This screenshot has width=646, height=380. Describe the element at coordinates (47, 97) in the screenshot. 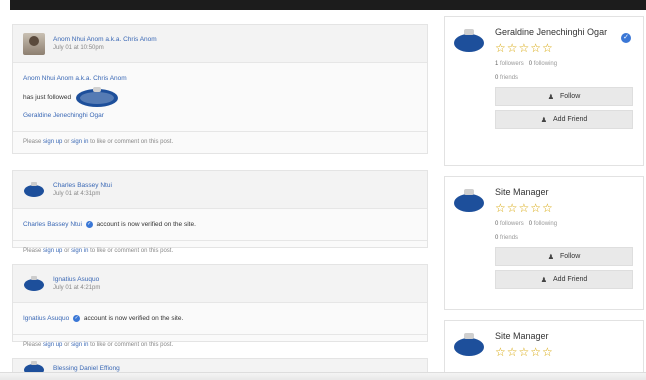

I see `post-action-text: has just followed` at that location.